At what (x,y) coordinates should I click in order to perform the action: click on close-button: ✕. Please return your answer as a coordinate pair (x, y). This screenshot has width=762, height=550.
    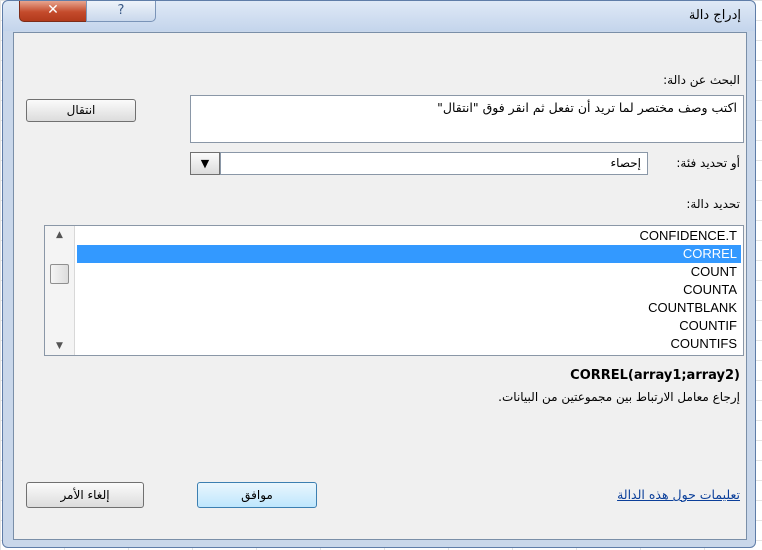
    Looking at the image, I should click on (53, 11).